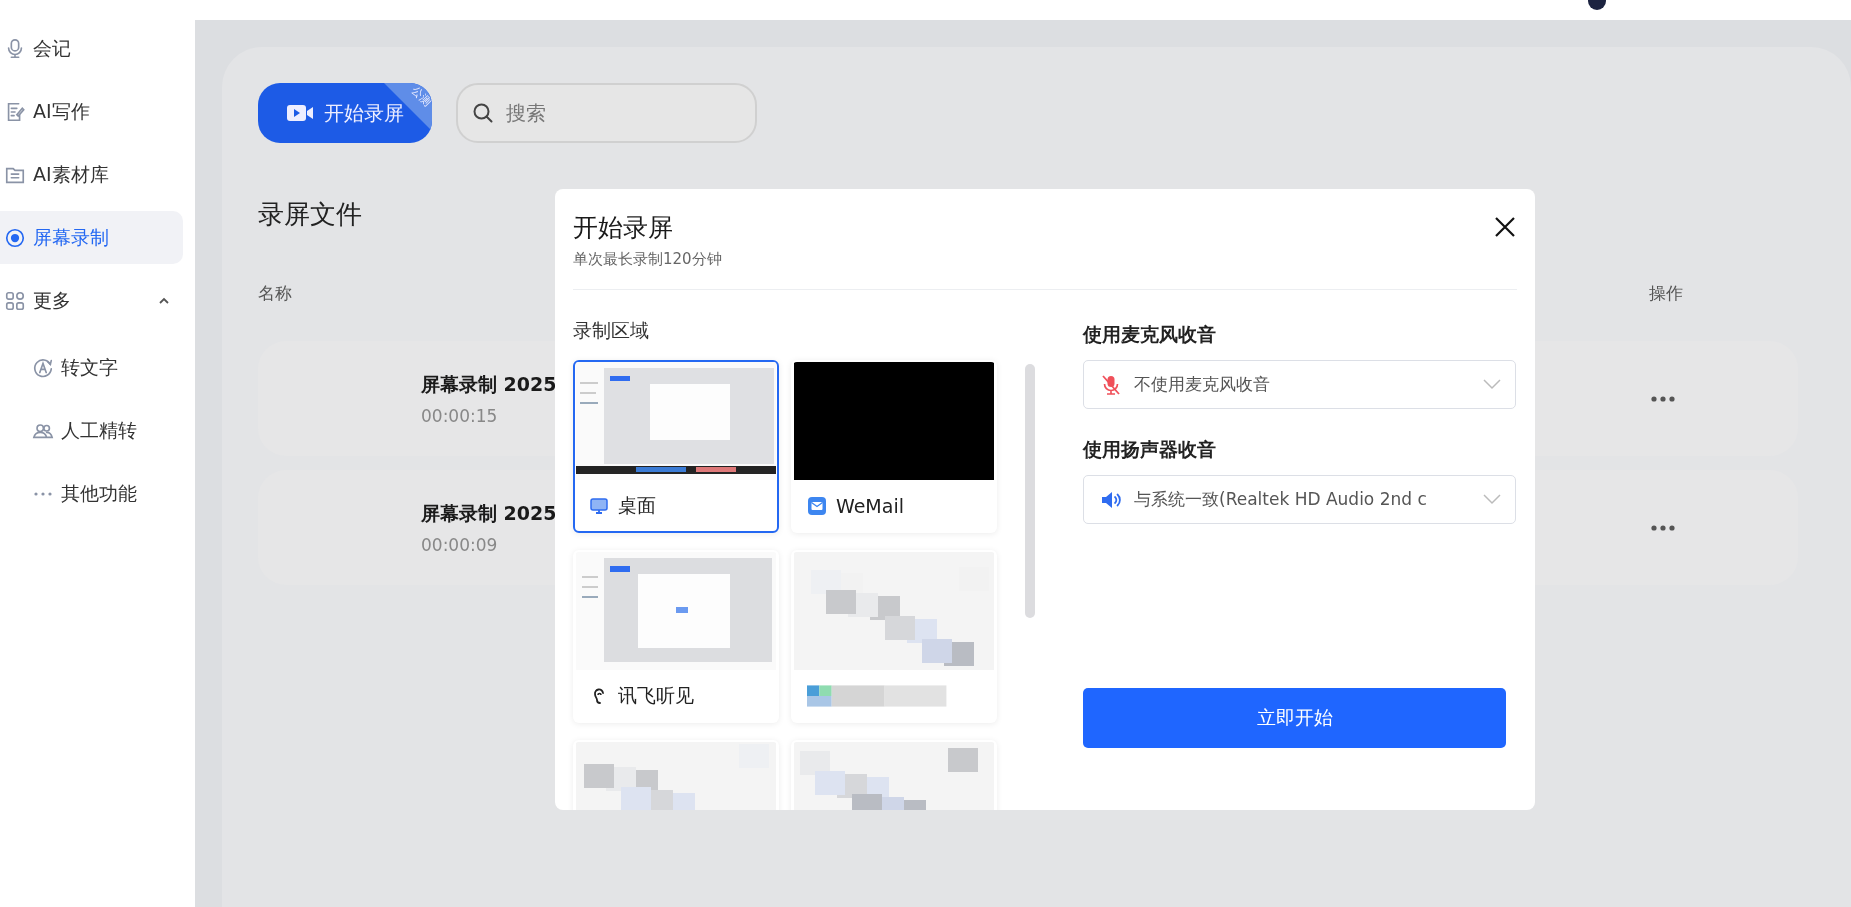 The image size is (1851, 907). I want to click on area-label: 录制区域, so click(611, 330).